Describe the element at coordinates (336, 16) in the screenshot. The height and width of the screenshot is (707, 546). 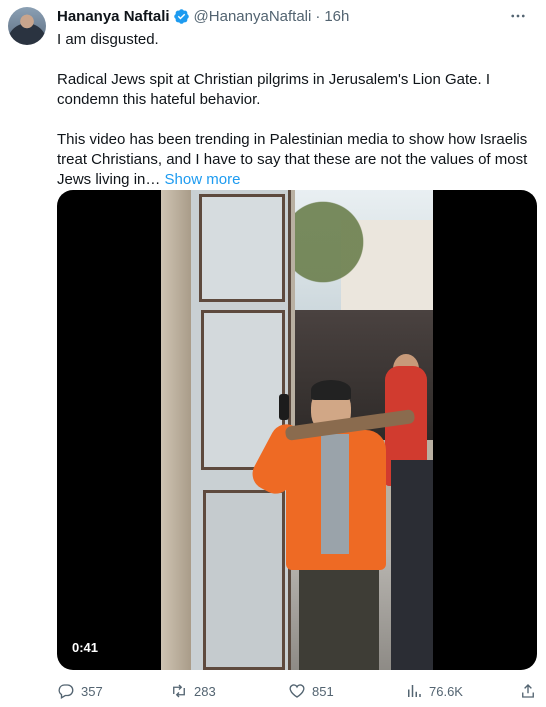
I see `timestamp: 16h` at that location.